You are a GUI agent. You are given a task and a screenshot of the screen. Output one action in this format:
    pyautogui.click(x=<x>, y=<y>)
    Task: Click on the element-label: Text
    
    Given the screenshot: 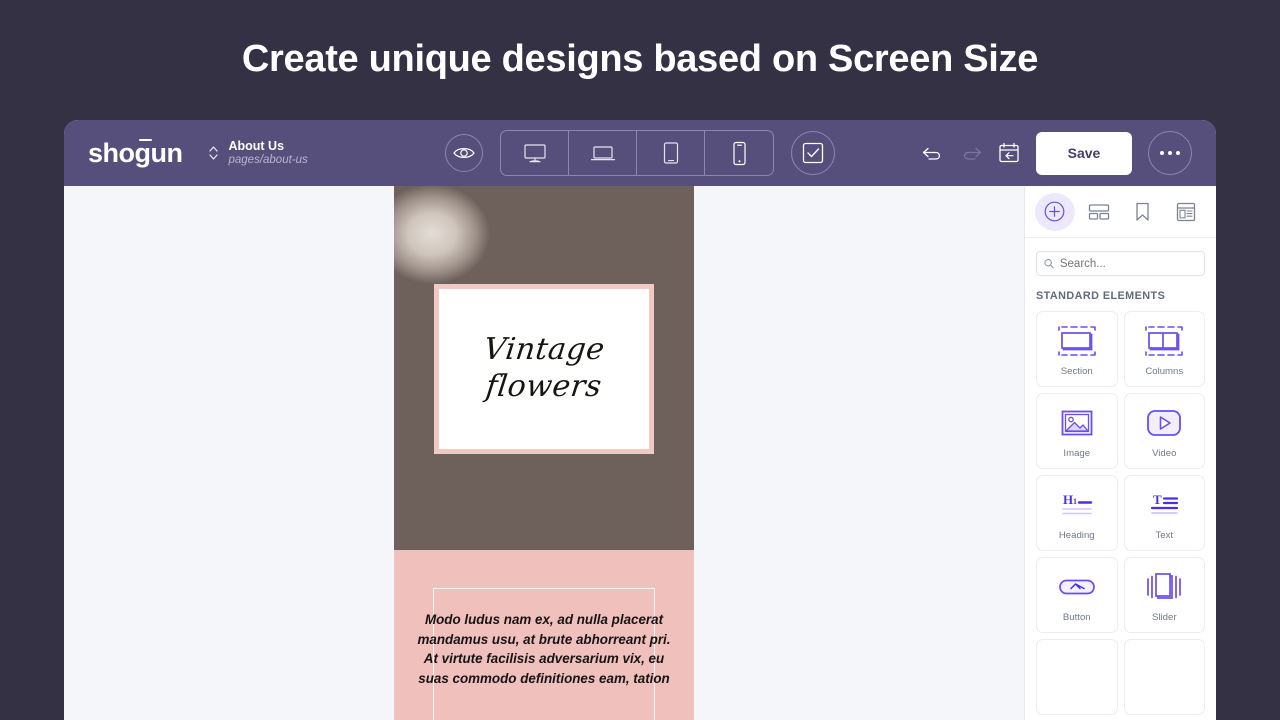 What is the action you would take?
    pyautogui.click(x=1164, y=535)
    